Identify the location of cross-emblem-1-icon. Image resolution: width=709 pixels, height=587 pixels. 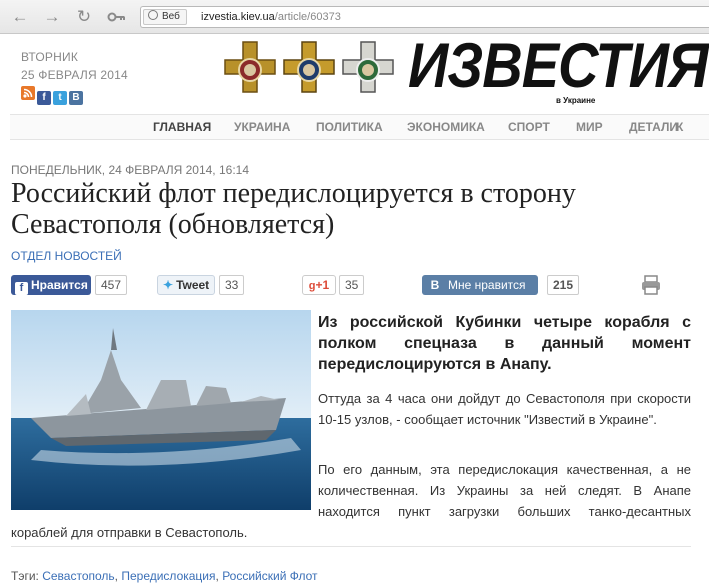
(250, 67).